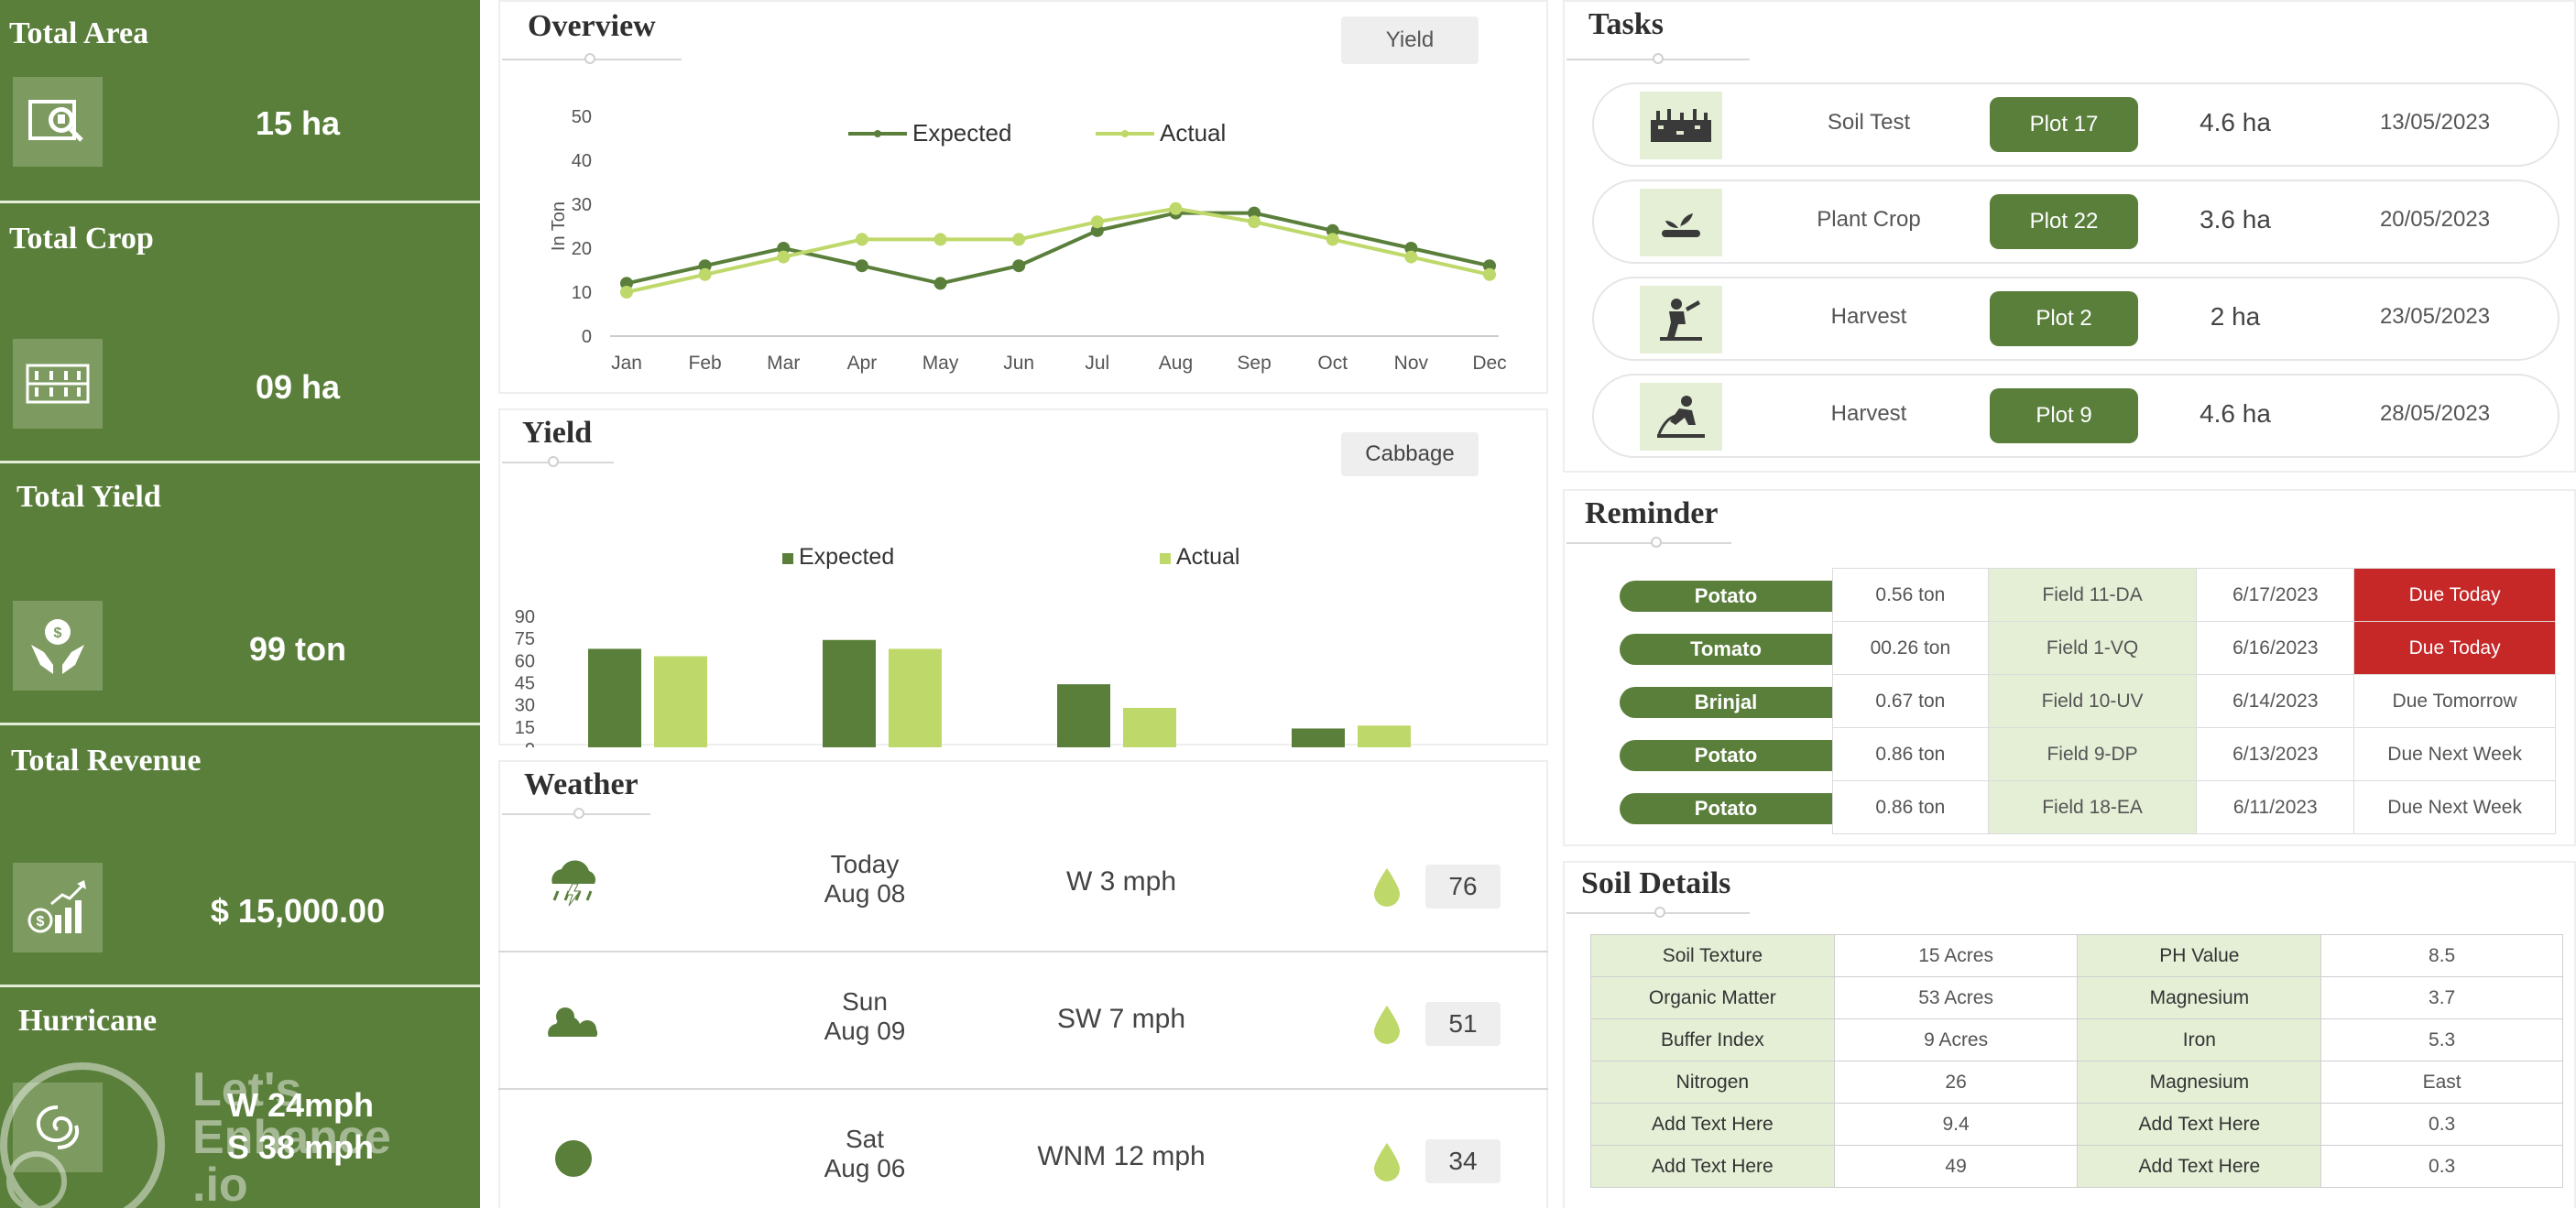 This screenshot has width=2576, height=1208. Describe the element at coordinates (58, 908) in the screenshot. I see `revenue-growth-icon: $` at that location.